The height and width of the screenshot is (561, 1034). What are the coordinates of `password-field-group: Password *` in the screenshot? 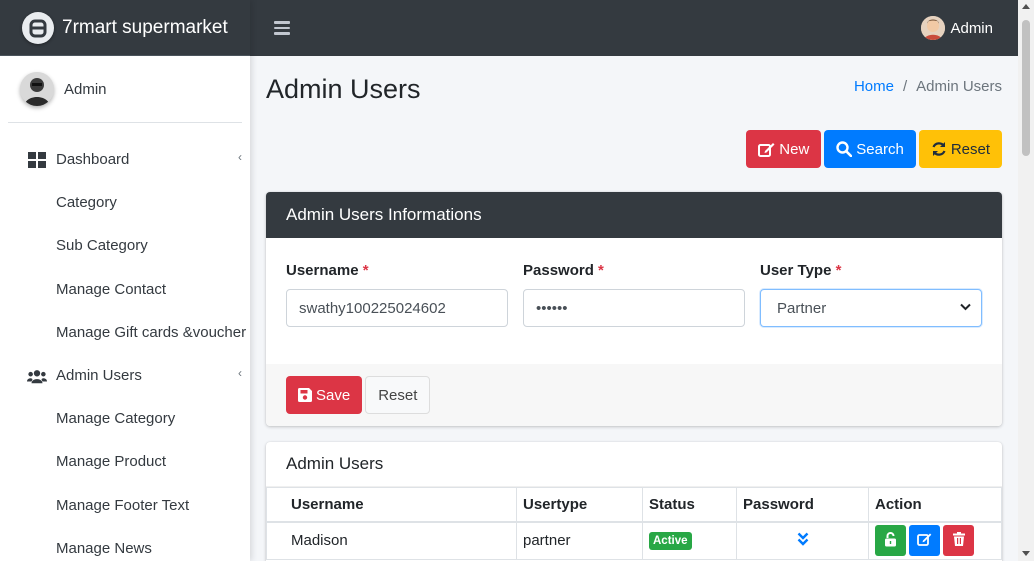 It's located at (634, 294).